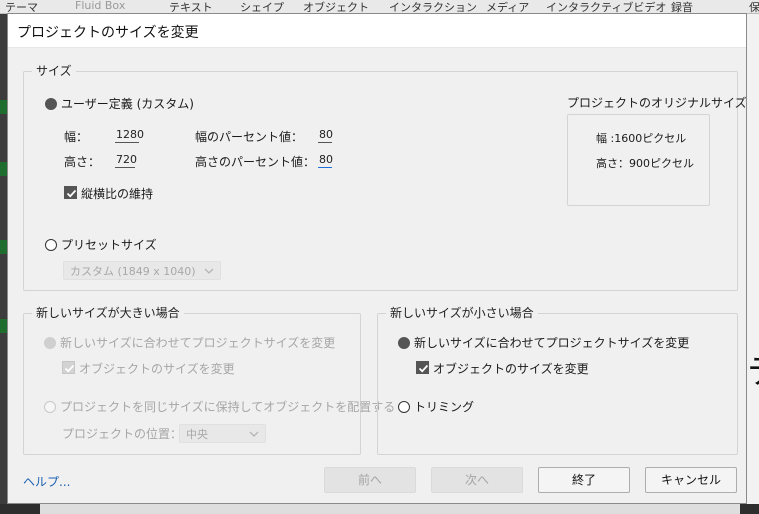 This screenshot has height=514, width=759. What do you see at coordinates (444, 406) in the screenshot?
I see `trim-label: トリミング` at bounding box center [444, 406].